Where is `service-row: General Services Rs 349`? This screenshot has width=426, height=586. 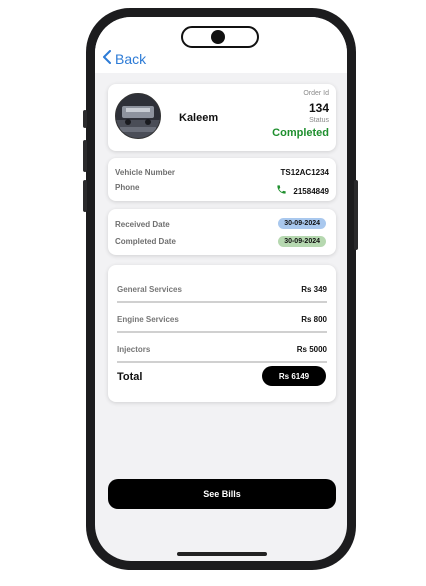
service-row: General Services Rs 349 is located at coordinates (222, 294).